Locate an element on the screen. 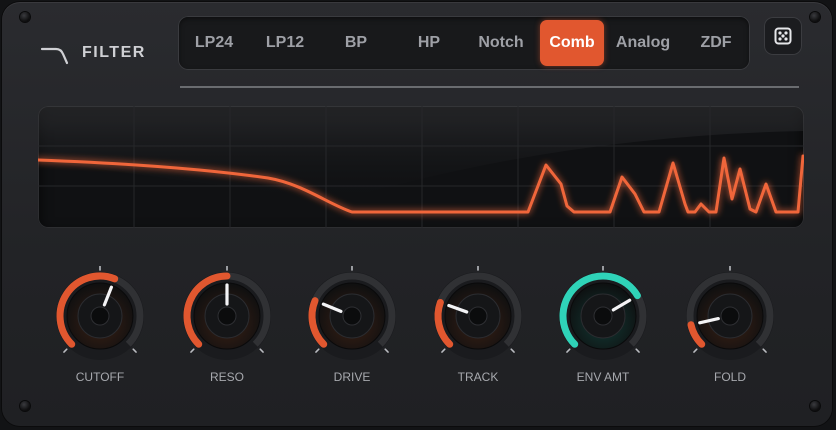 This screenshot has width=836, height=430. panel-header: FILTER is located at coordinates (93, 53).